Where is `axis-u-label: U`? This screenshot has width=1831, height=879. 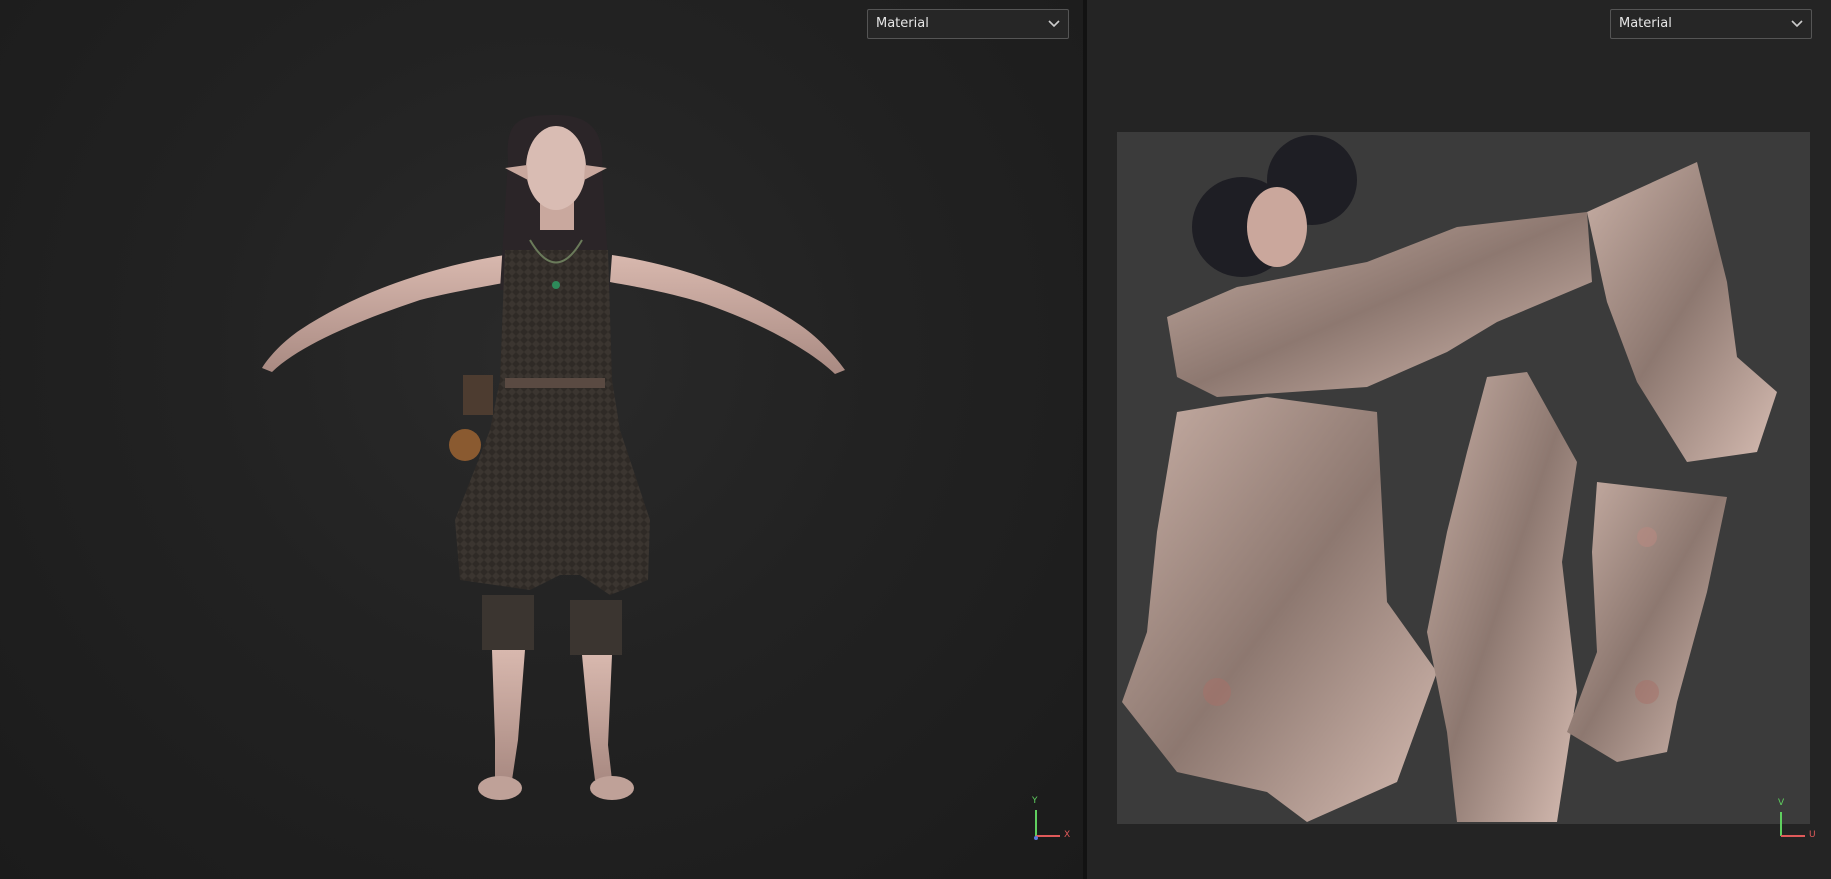
axis-u-label: U is located at coordinates (1812, 835).